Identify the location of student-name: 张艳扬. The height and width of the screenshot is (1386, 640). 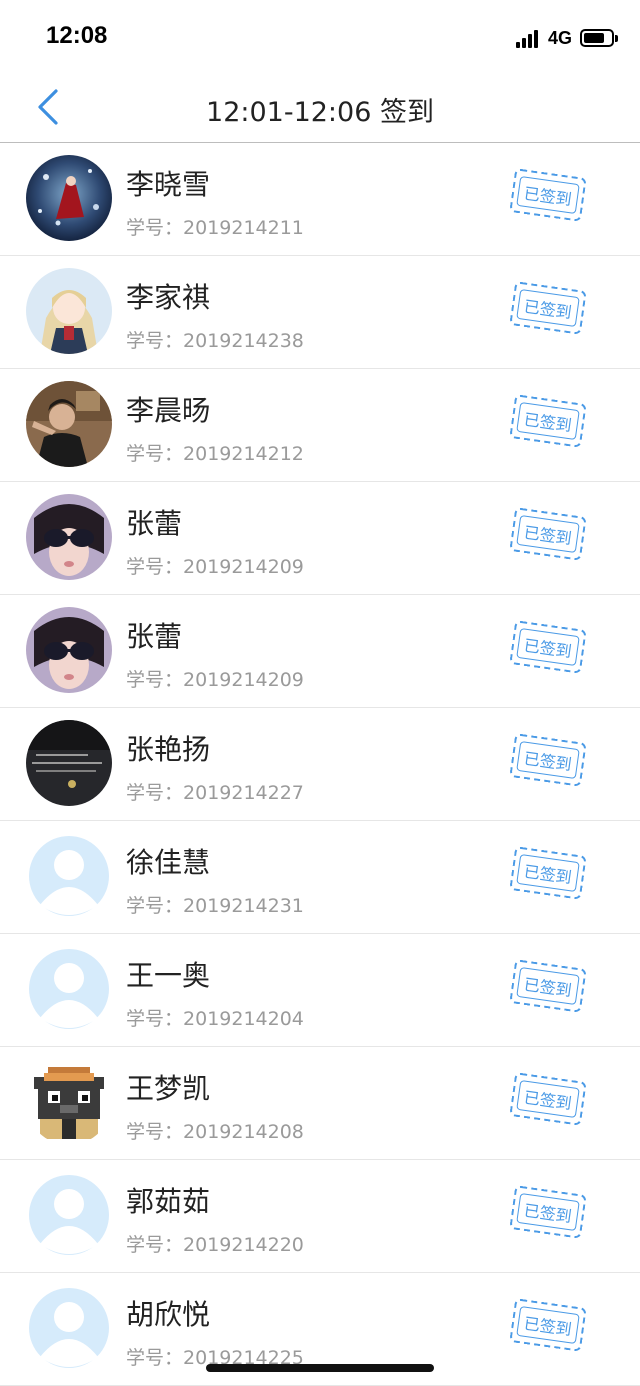
(168, 749).